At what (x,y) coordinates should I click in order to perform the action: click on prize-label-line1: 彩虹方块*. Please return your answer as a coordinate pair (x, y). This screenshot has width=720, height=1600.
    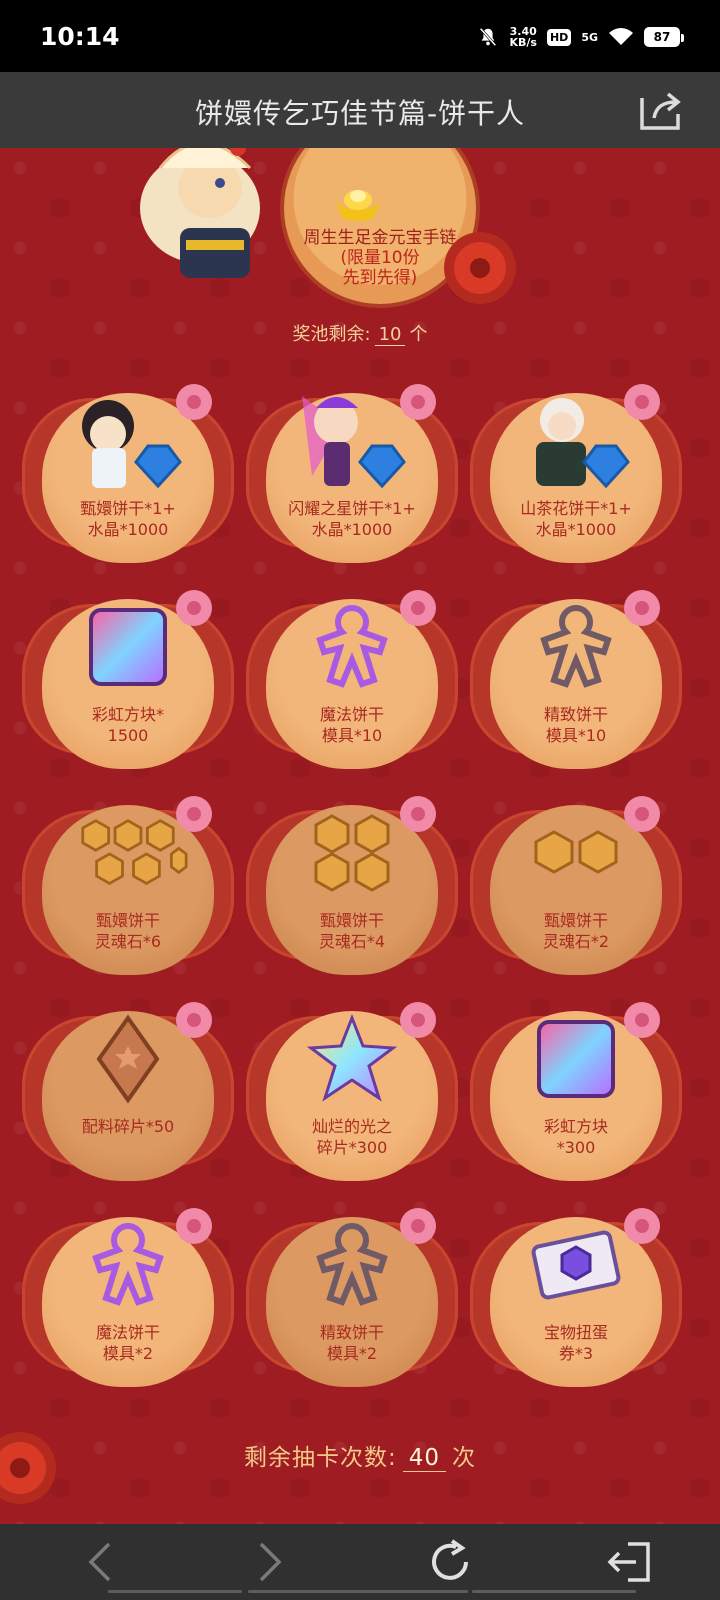
    Looking at the image, I should click on (127, 714).